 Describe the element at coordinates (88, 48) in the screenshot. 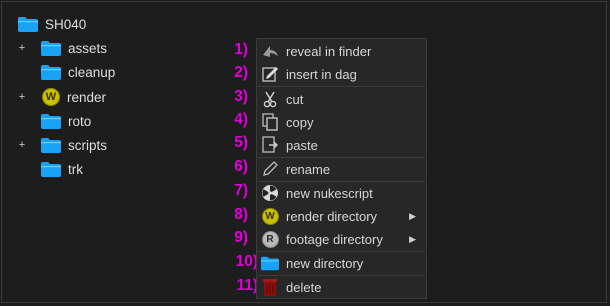

I see `tree-item-label: assets` at that location.